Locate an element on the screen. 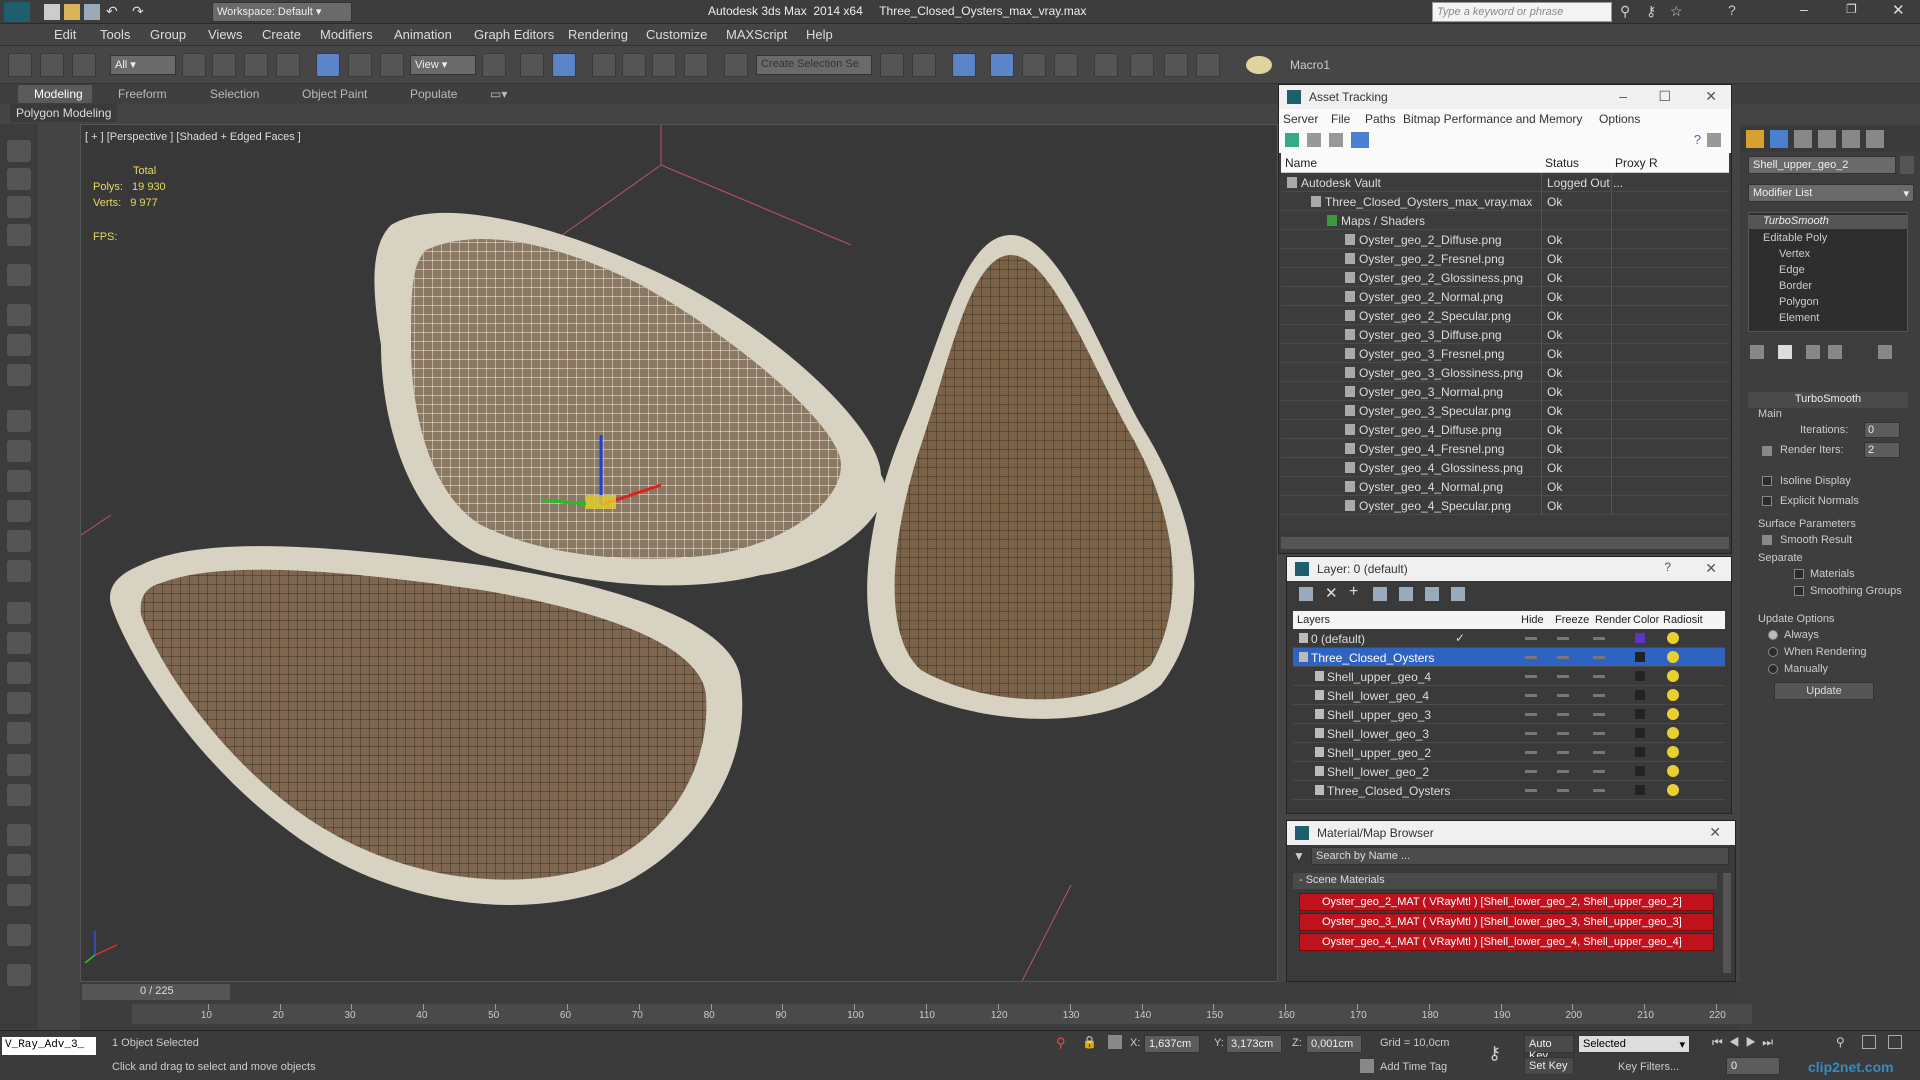  system-icon is located at coordinates (19, 375).